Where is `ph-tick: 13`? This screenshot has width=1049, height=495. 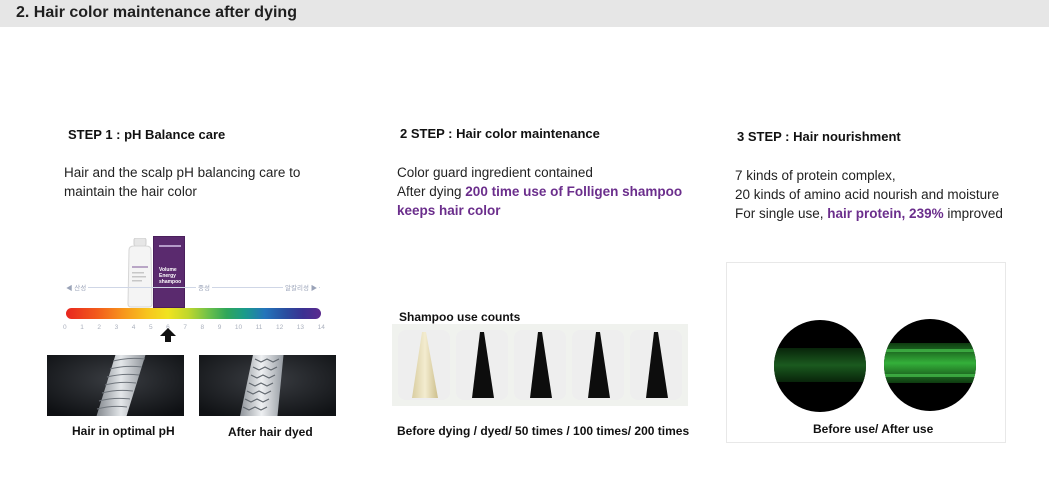 ph-tick: 13 is located at coordinates (300, 327).